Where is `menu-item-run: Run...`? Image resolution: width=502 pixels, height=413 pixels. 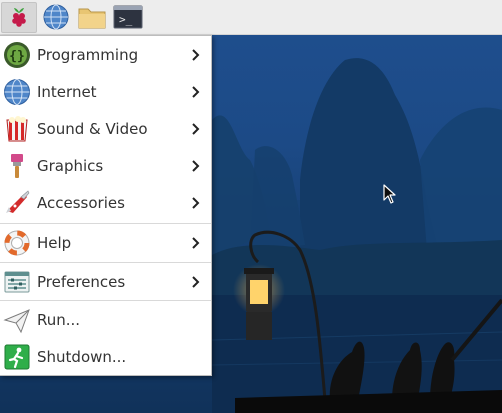
menu-item-run: Run... is located at coordinates (105, 320).